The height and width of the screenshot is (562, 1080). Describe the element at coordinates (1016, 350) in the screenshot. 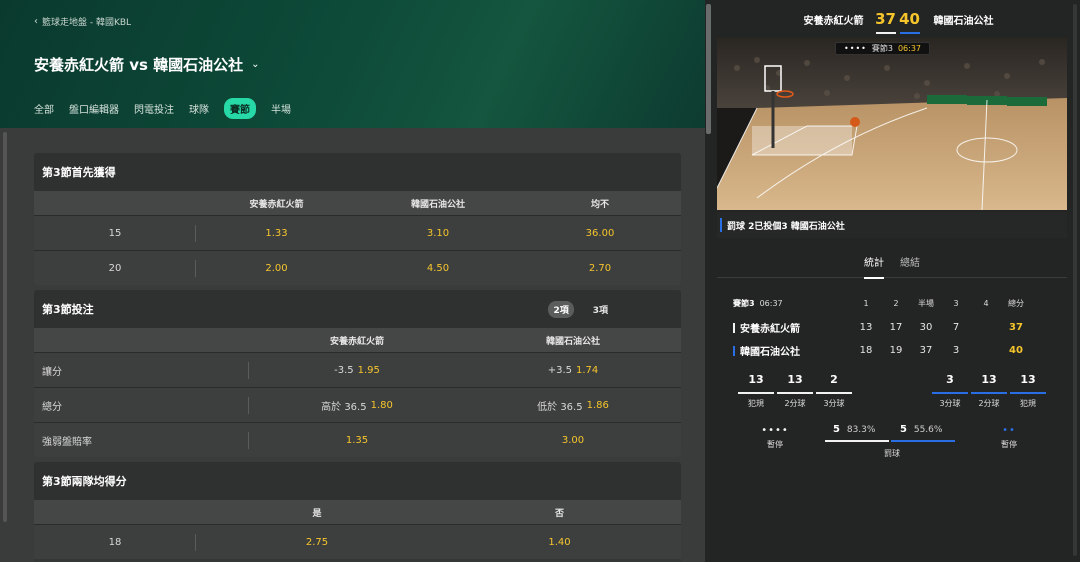

I see `total-score: 40` at that location.